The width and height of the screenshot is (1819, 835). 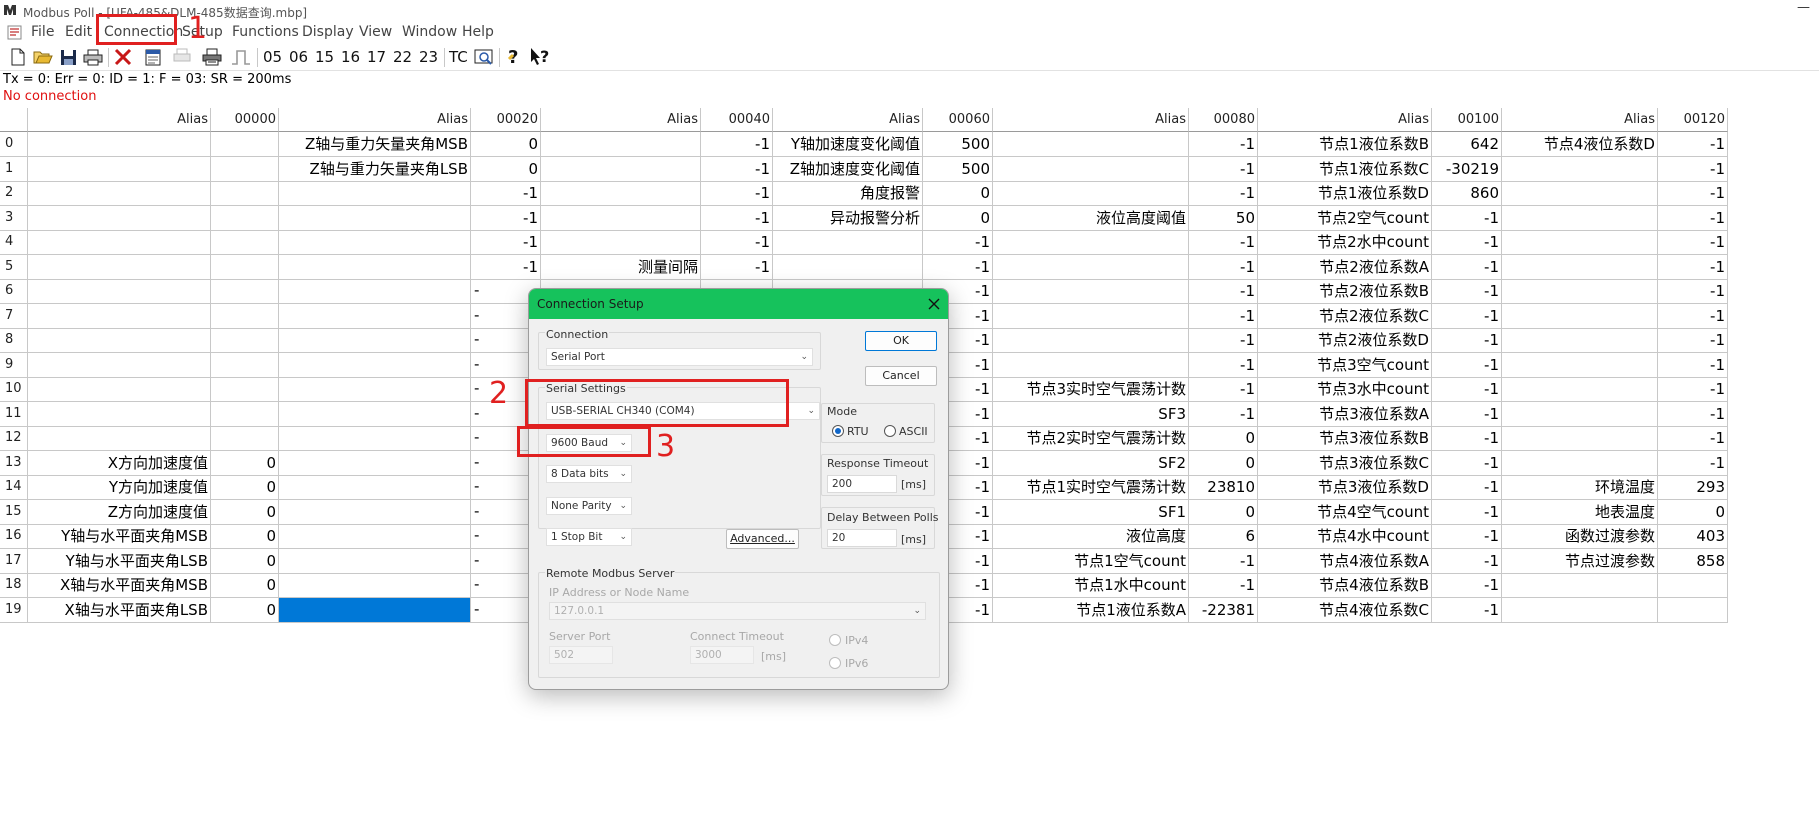 I want to click on cell-value-00100: 860, so click(x=1467, y=193).